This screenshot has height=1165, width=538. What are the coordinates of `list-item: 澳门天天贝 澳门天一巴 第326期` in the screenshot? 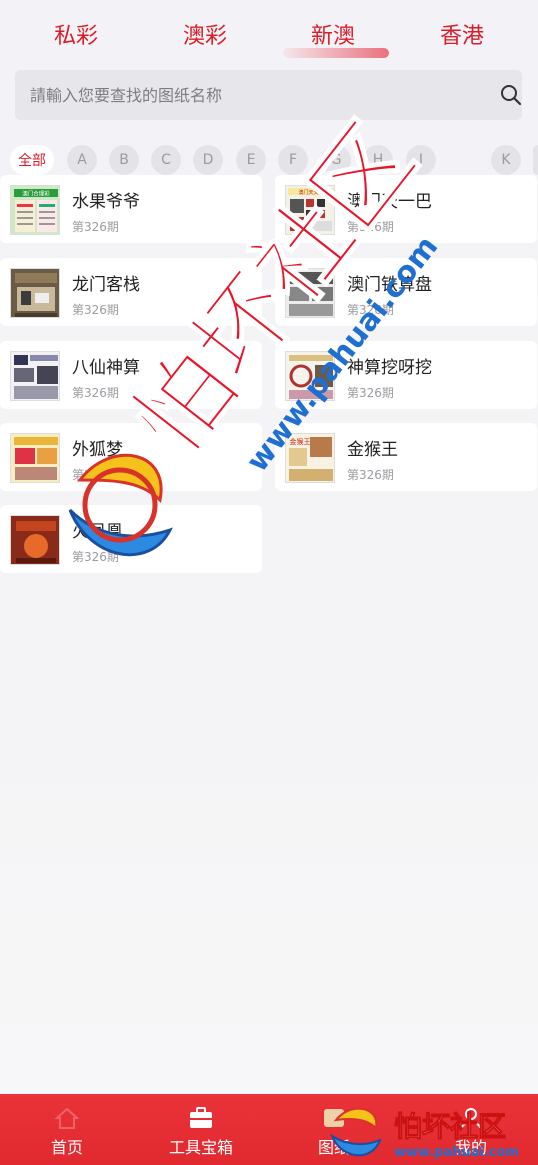 It's located at (406, 209).